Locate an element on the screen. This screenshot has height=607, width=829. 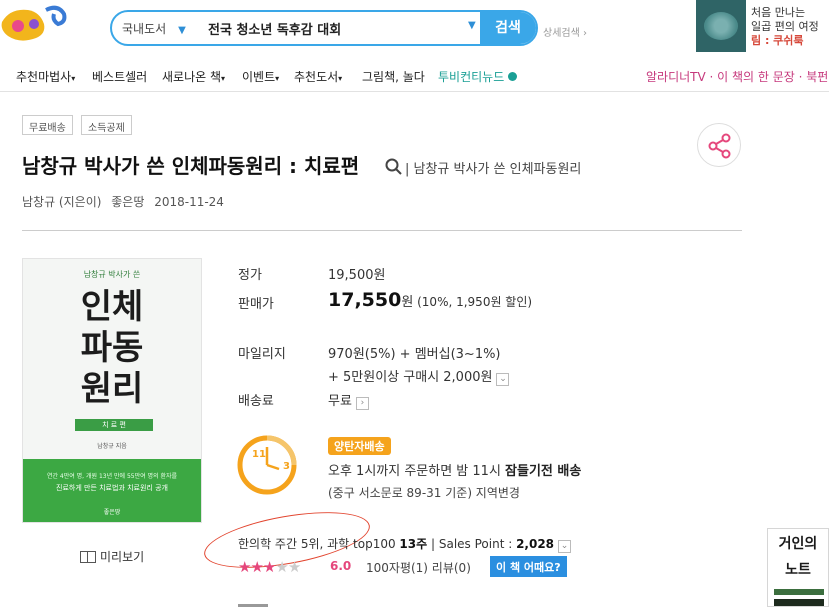
cutoff-row is located at coordinates (338, 602).